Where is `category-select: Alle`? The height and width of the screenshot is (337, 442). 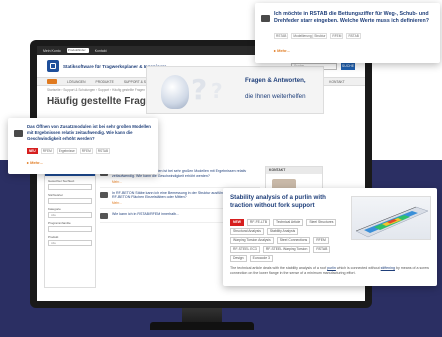 category-select: Alle is located at coordinates (70, 215).